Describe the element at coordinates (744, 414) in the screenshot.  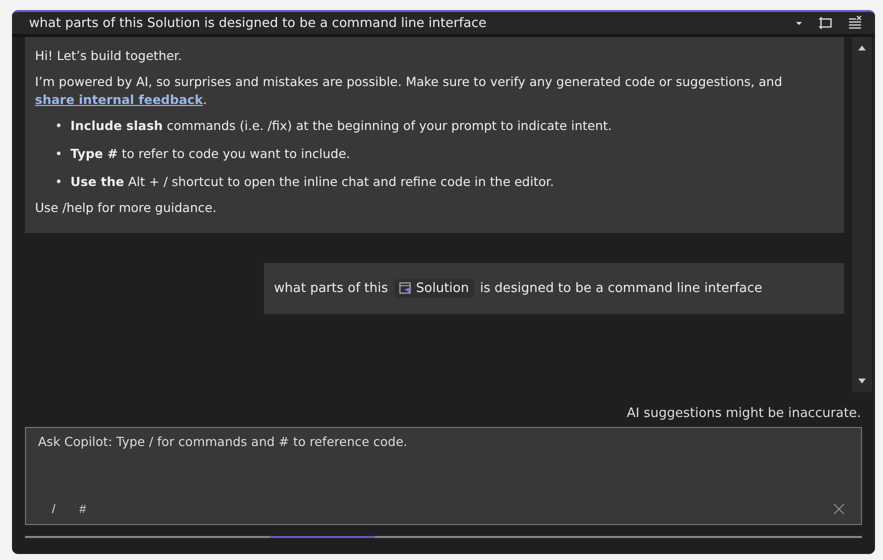
I see `disclaimer-text: AI suggestions might be inaccurate.` at that location.